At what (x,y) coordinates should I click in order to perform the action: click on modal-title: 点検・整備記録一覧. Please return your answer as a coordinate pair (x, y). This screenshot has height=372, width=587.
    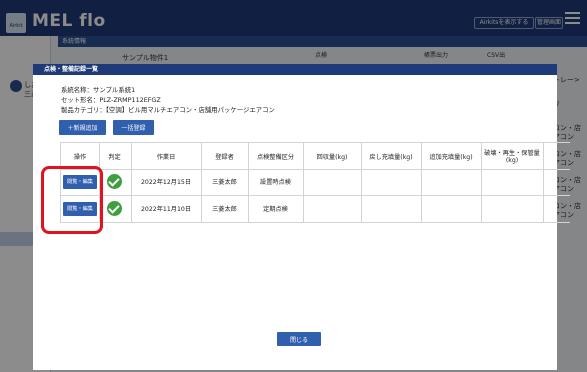
    Looking at the image, I should click on (295, 69).